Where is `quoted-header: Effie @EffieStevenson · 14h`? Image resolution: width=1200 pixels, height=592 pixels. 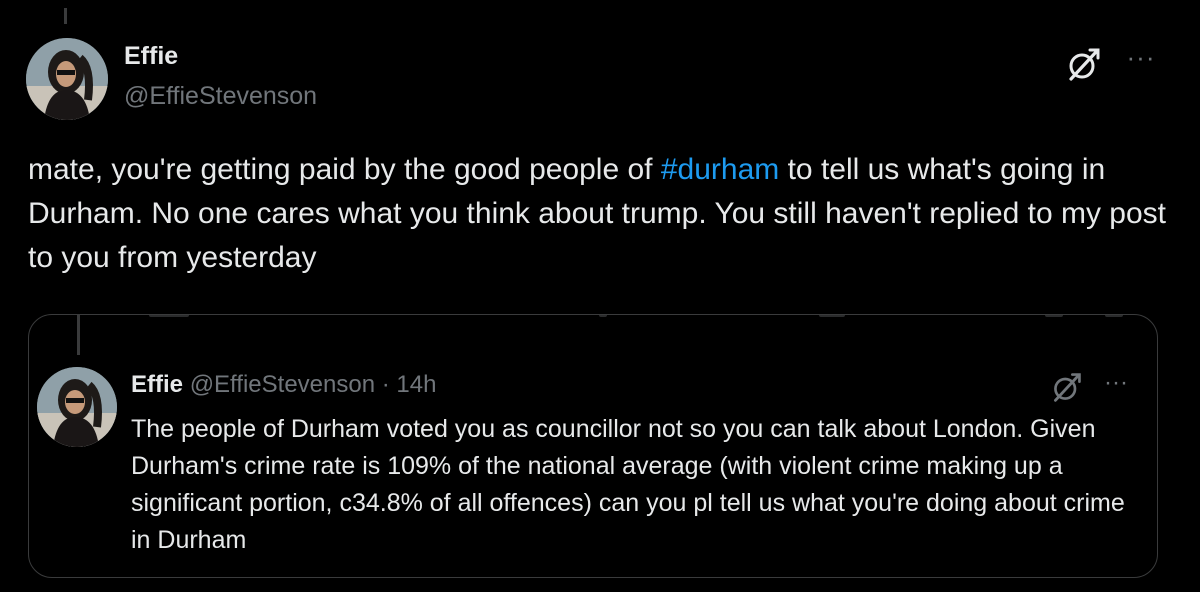 quoted-header: Effie @EffieStevenson · 14h is located at coordinates (283, 385).